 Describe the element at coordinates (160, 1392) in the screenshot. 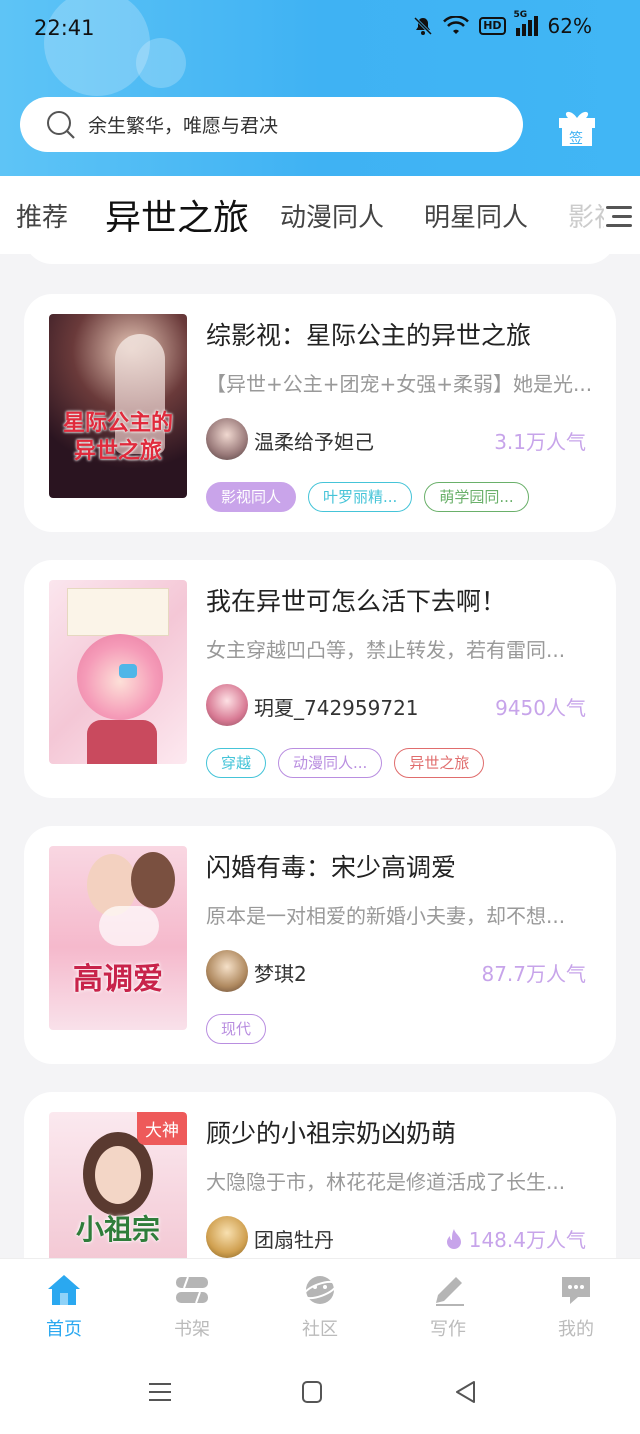

I see `system-menu-button` at that location.